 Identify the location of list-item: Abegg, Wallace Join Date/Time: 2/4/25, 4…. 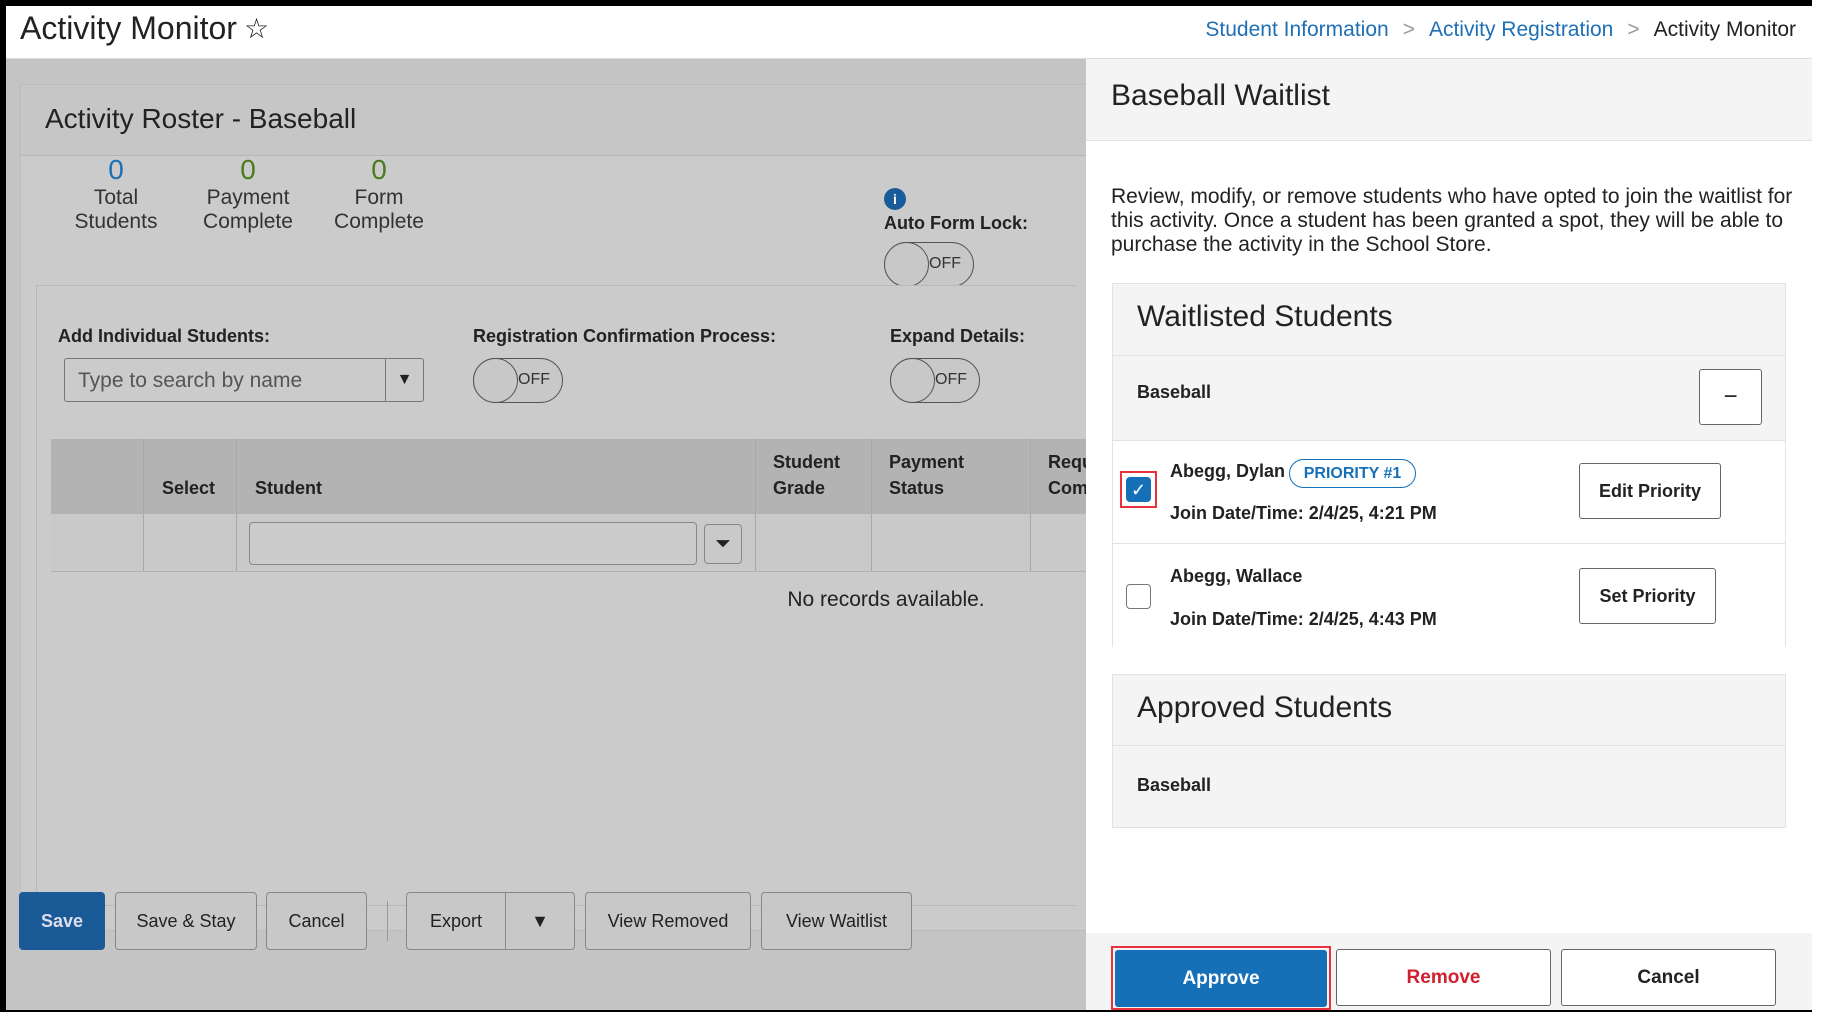
(1449, 595).